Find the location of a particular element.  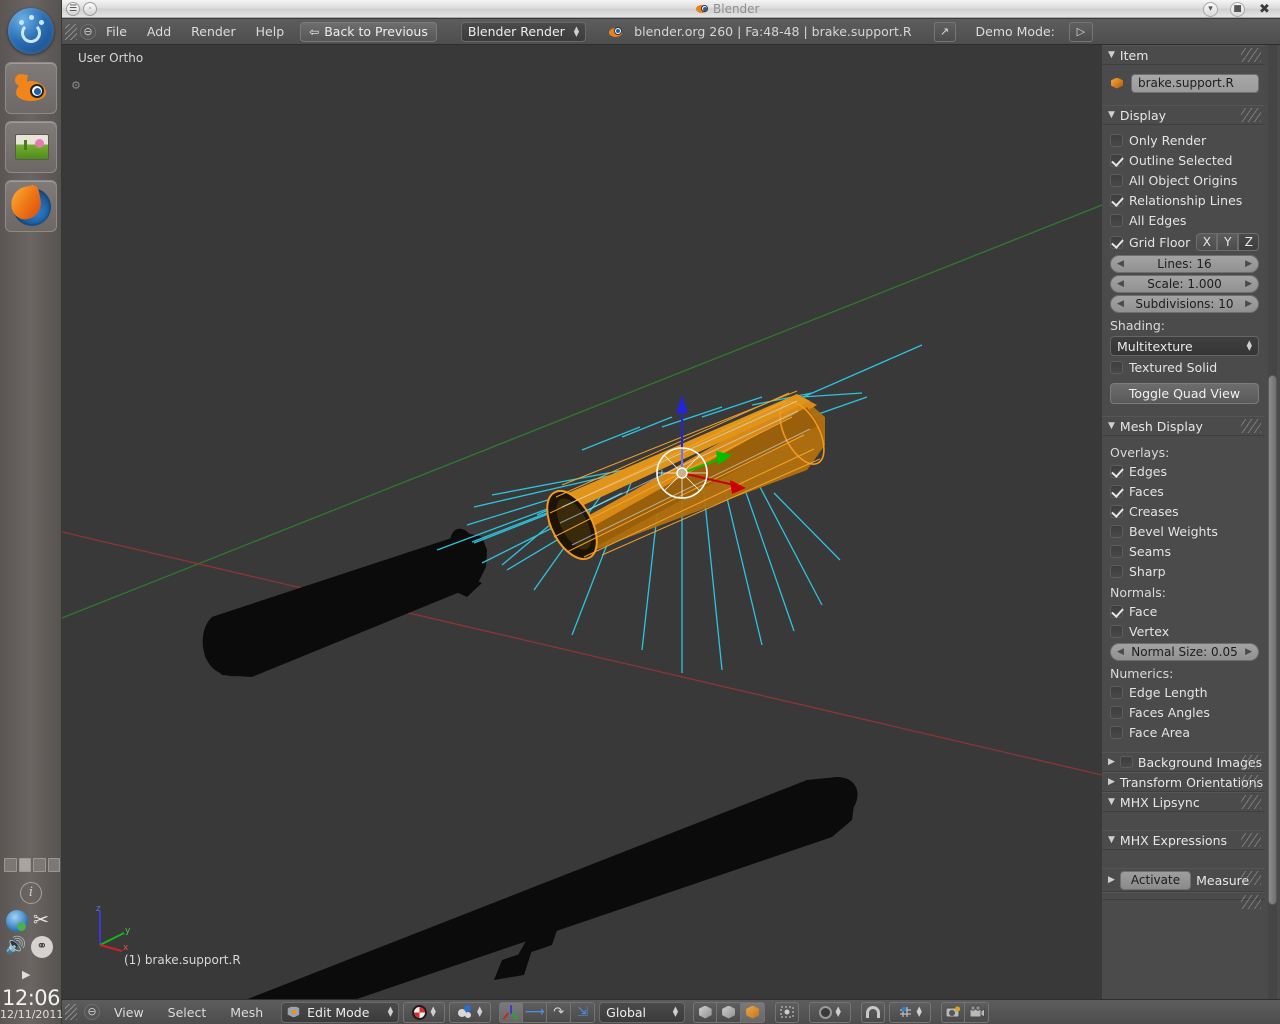

menu-help: Help is located at coordinates (270, 31).